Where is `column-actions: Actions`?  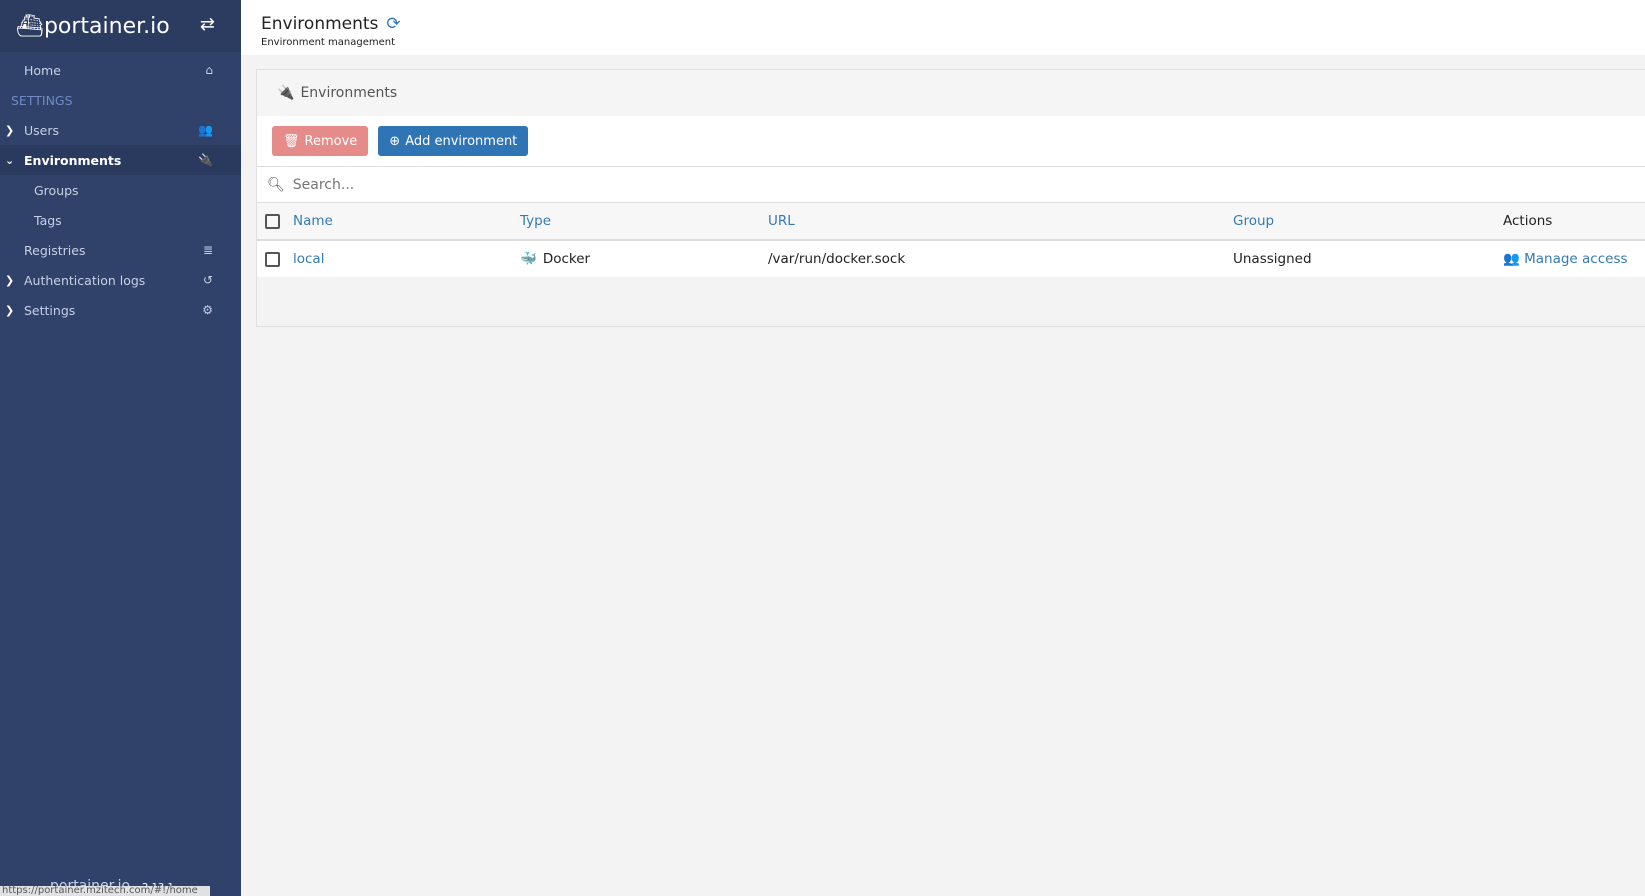
column-actions: Actions is located at coordinates (1574, 222).